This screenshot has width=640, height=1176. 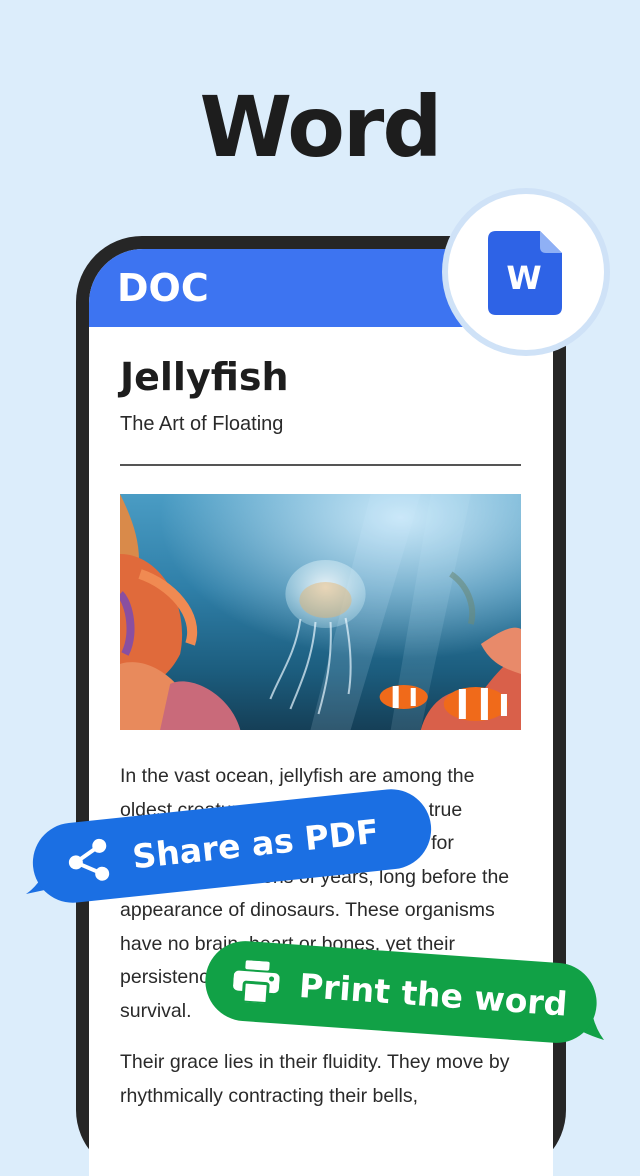 I want to click on divider, so click(x=320, y=465).